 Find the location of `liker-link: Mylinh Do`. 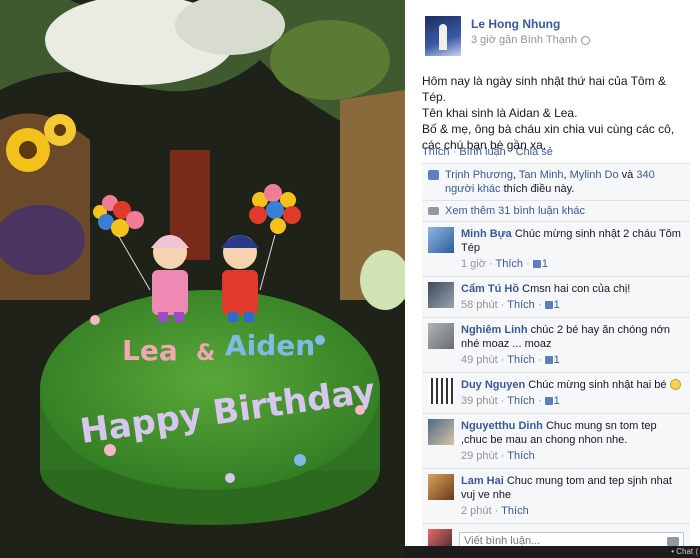

liker-link: Mylinh Do is located at coordinates (594, 175).